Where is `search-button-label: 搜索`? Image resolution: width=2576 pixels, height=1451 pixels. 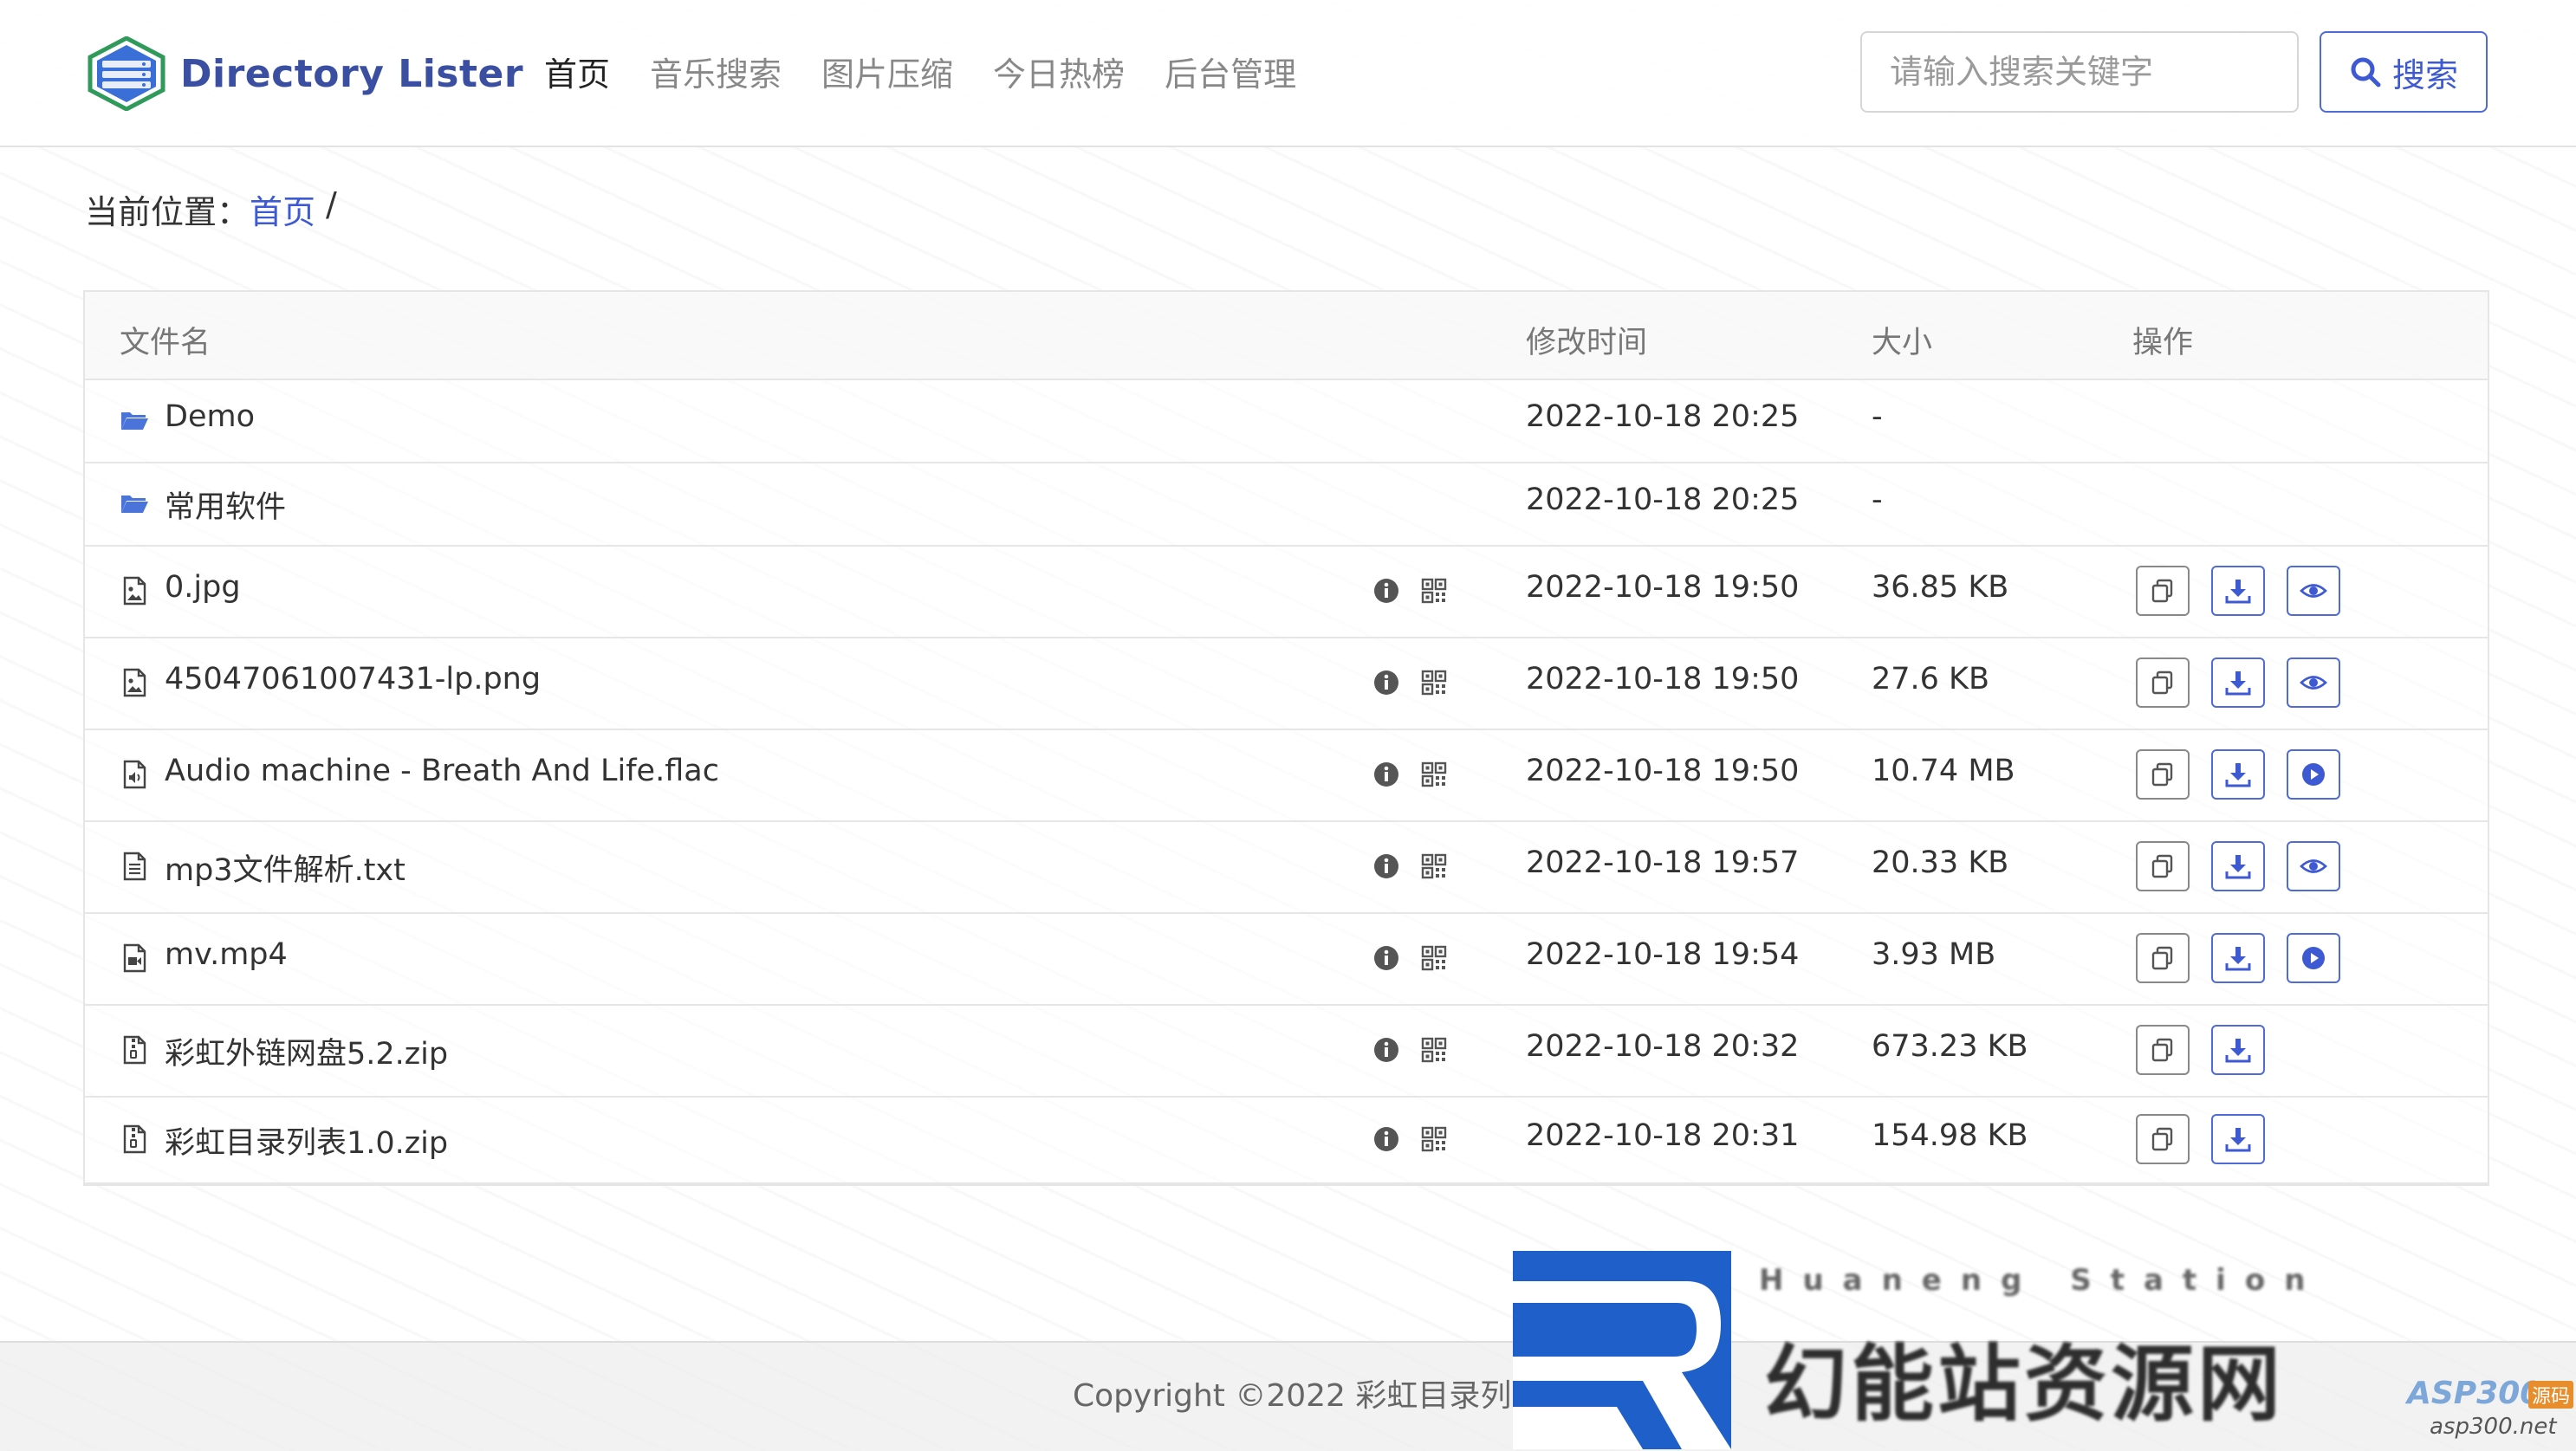 search-button-label: 搜索 is located at coordinates (2424, 74).